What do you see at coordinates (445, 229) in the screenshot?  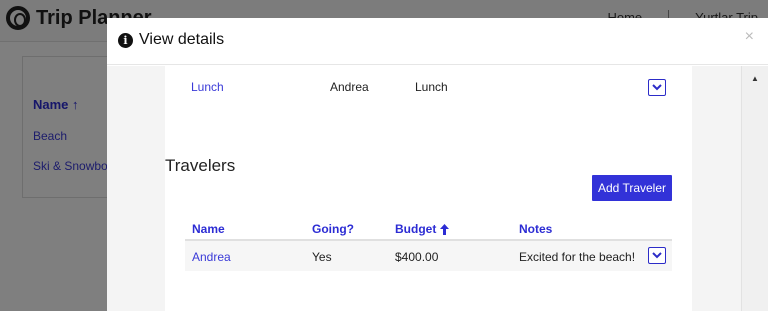 I see `sort-ascending-icon` at bounding box center [445, 229].